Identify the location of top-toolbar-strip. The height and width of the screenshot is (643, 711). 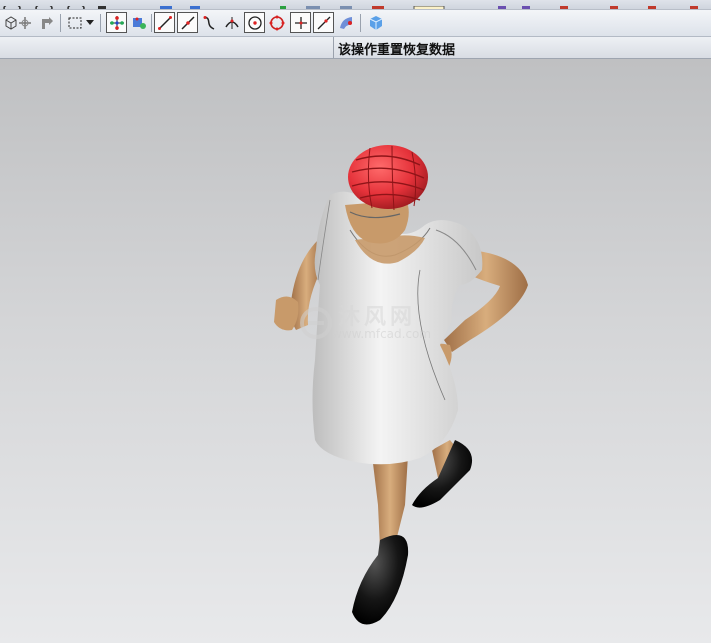
(355, 5).